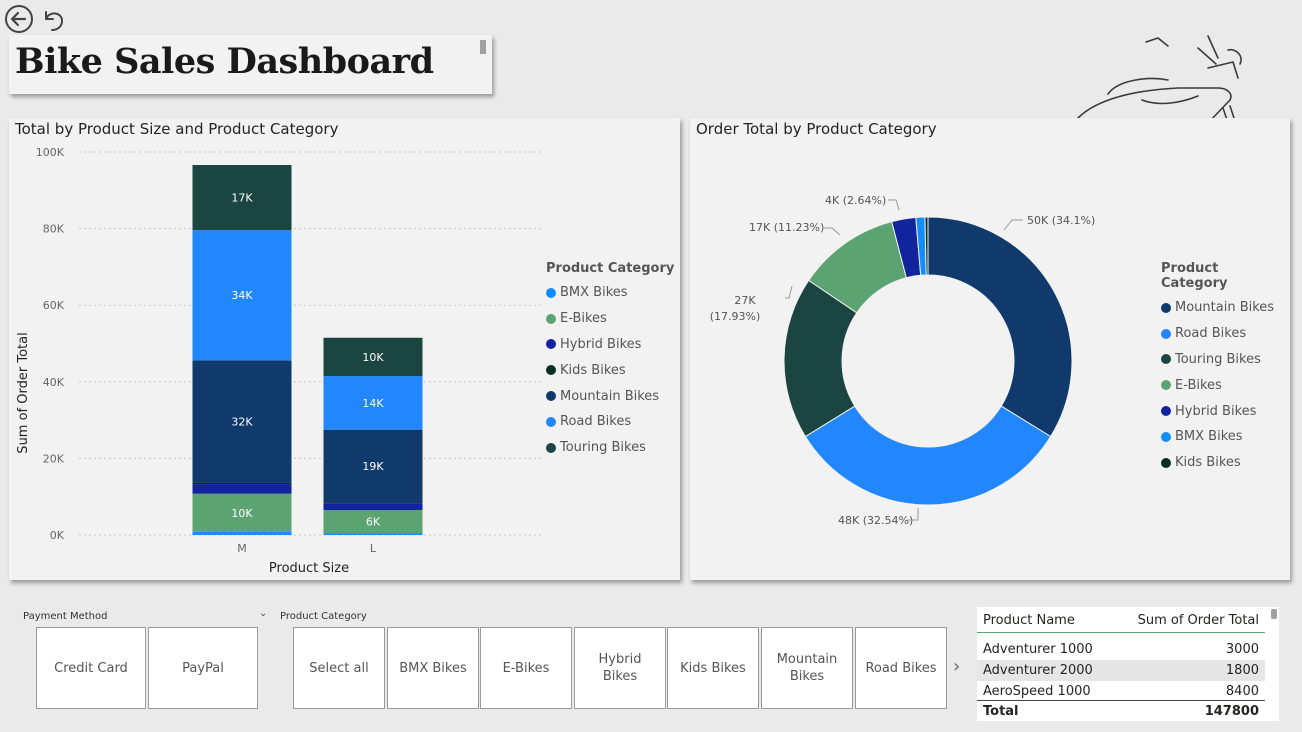 The width and height of the screenshot is (1302, 732). Describe the element at coordinates (956, 666) in the screenshot. I see `chevron-right-icon: ›` at that location.